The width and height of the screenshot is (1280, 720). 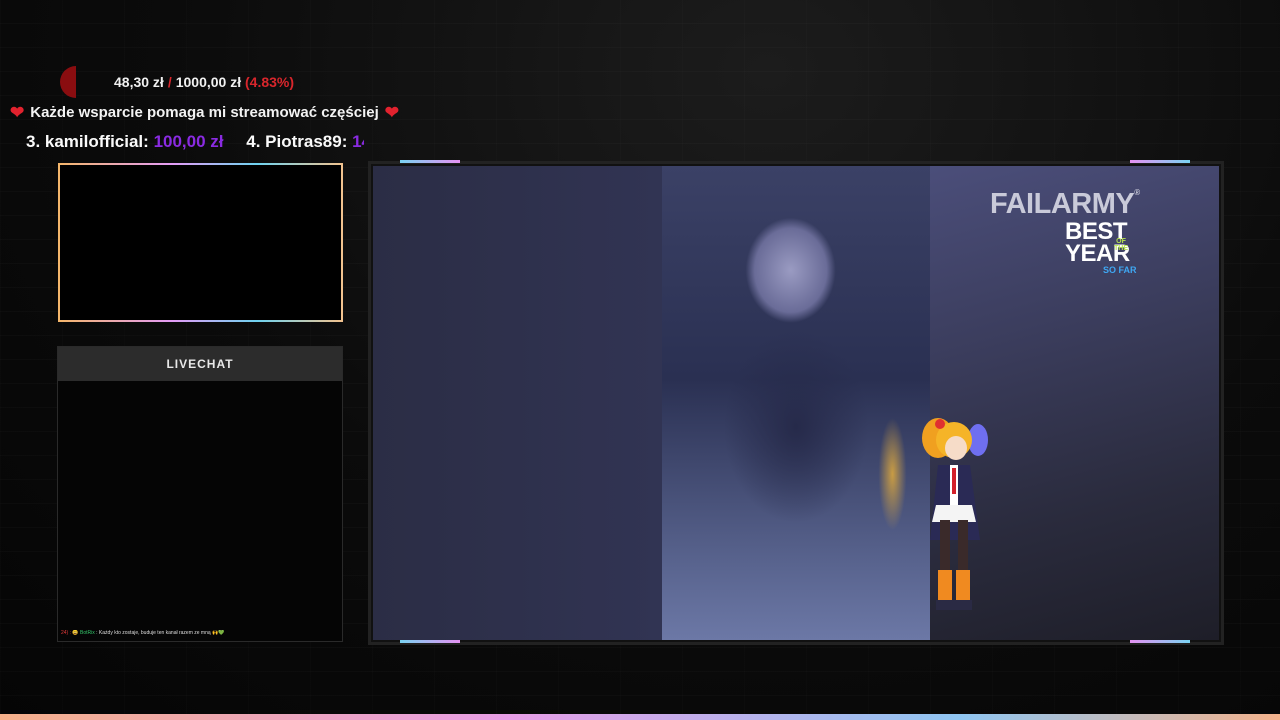 I want to click on chat-username: BotRix, so click(x=87, y=633).